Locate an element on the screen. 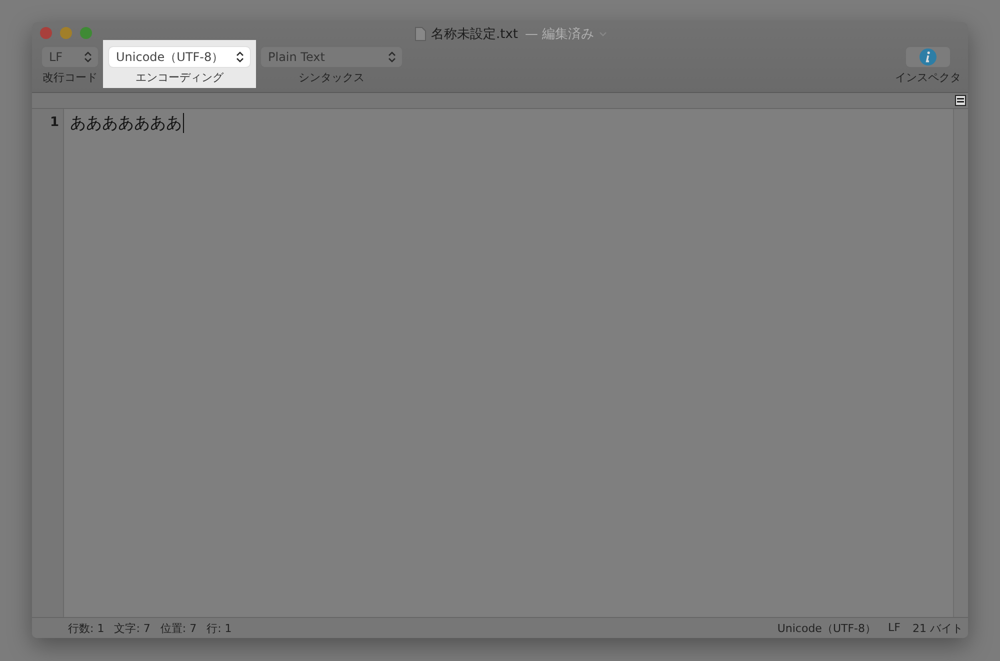 The width and height of the screenshot is (1000, 661). info-icon is located at coordinates (928, 57).